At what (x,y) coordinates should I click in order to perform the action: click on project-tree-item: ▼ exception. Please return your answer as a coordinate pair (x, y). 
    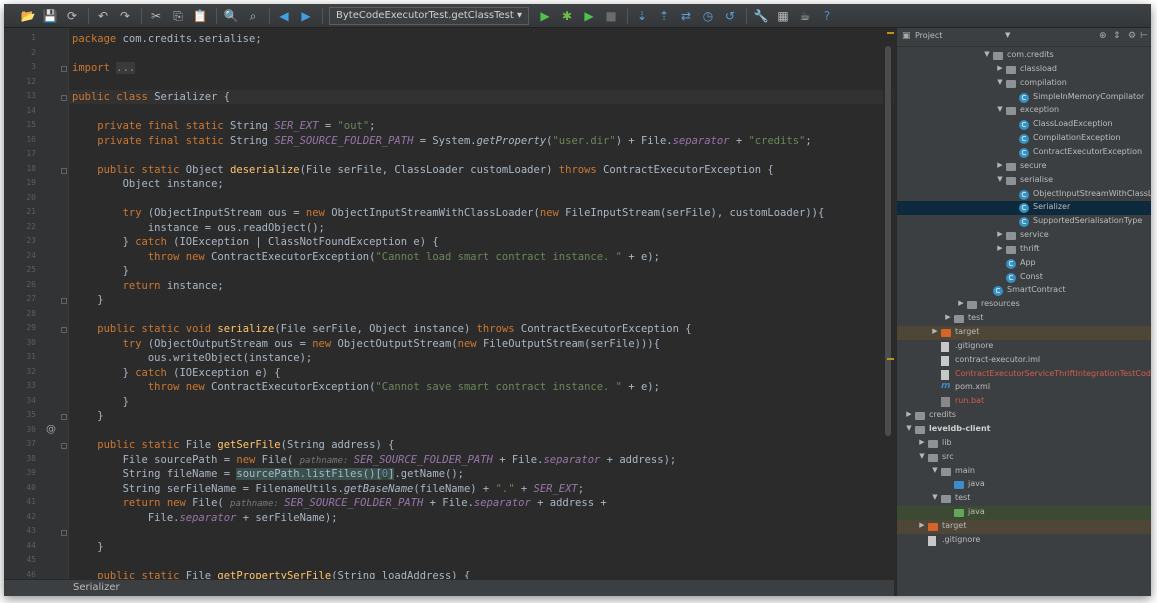
    Looking at the image, I should click on (1024, 111).